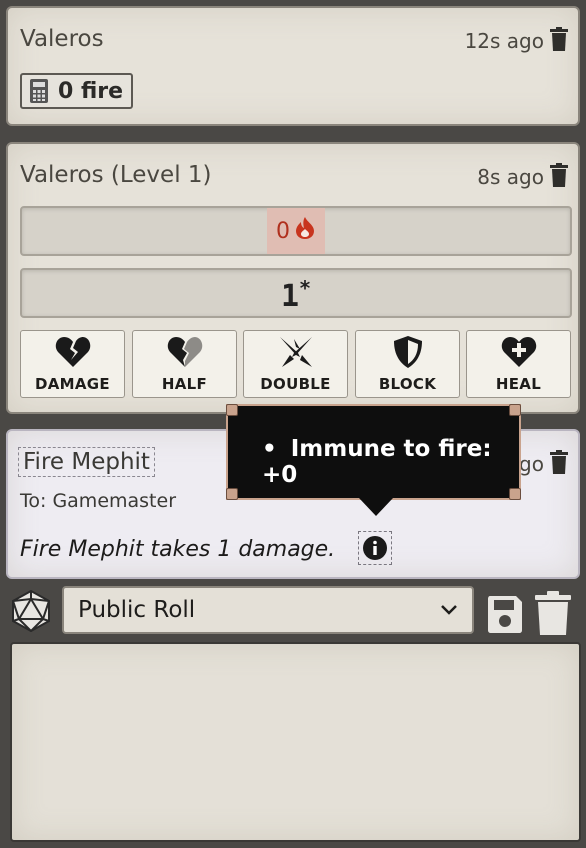 The width and height of the screenshot is (586, 848). What do you see at coordinates (504, 41) in the screenshot?
I see `message-timestamp: 12s ago` at bounding box center [504, 41].